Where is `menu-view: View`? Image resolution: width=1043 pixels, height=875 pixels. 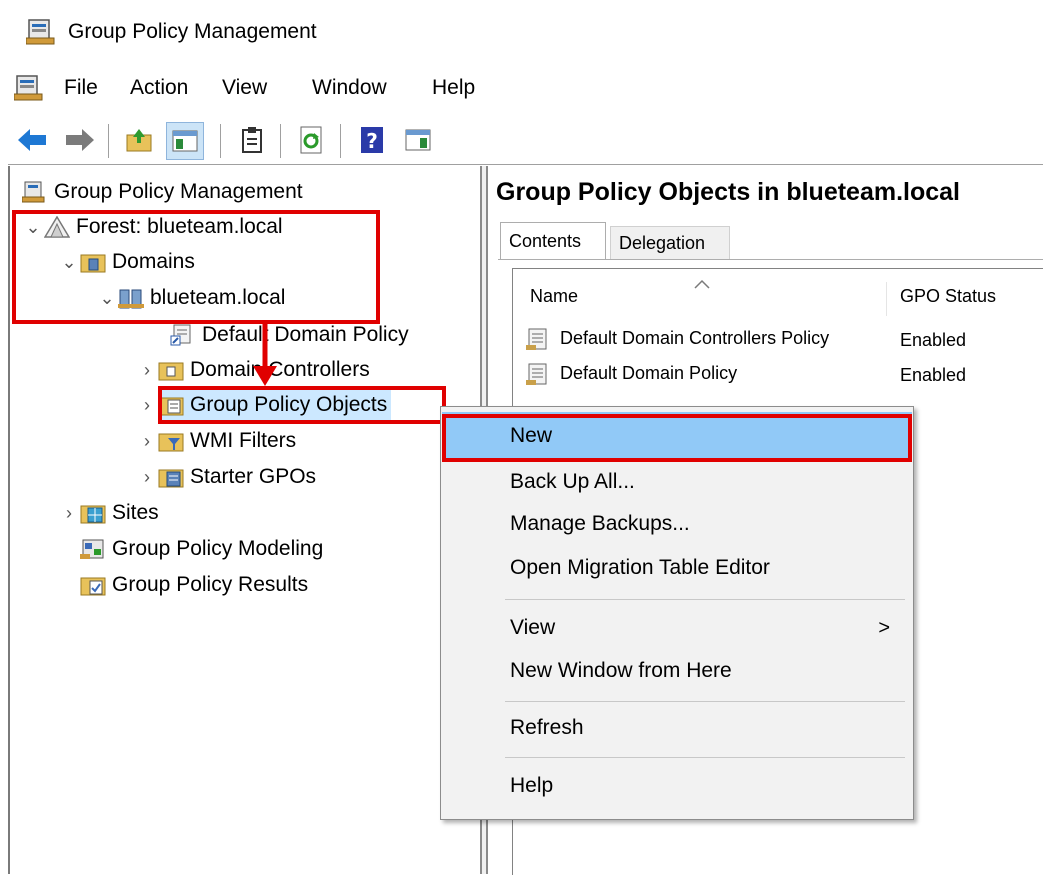
menu-view: View is located at coordinates (244, 88).